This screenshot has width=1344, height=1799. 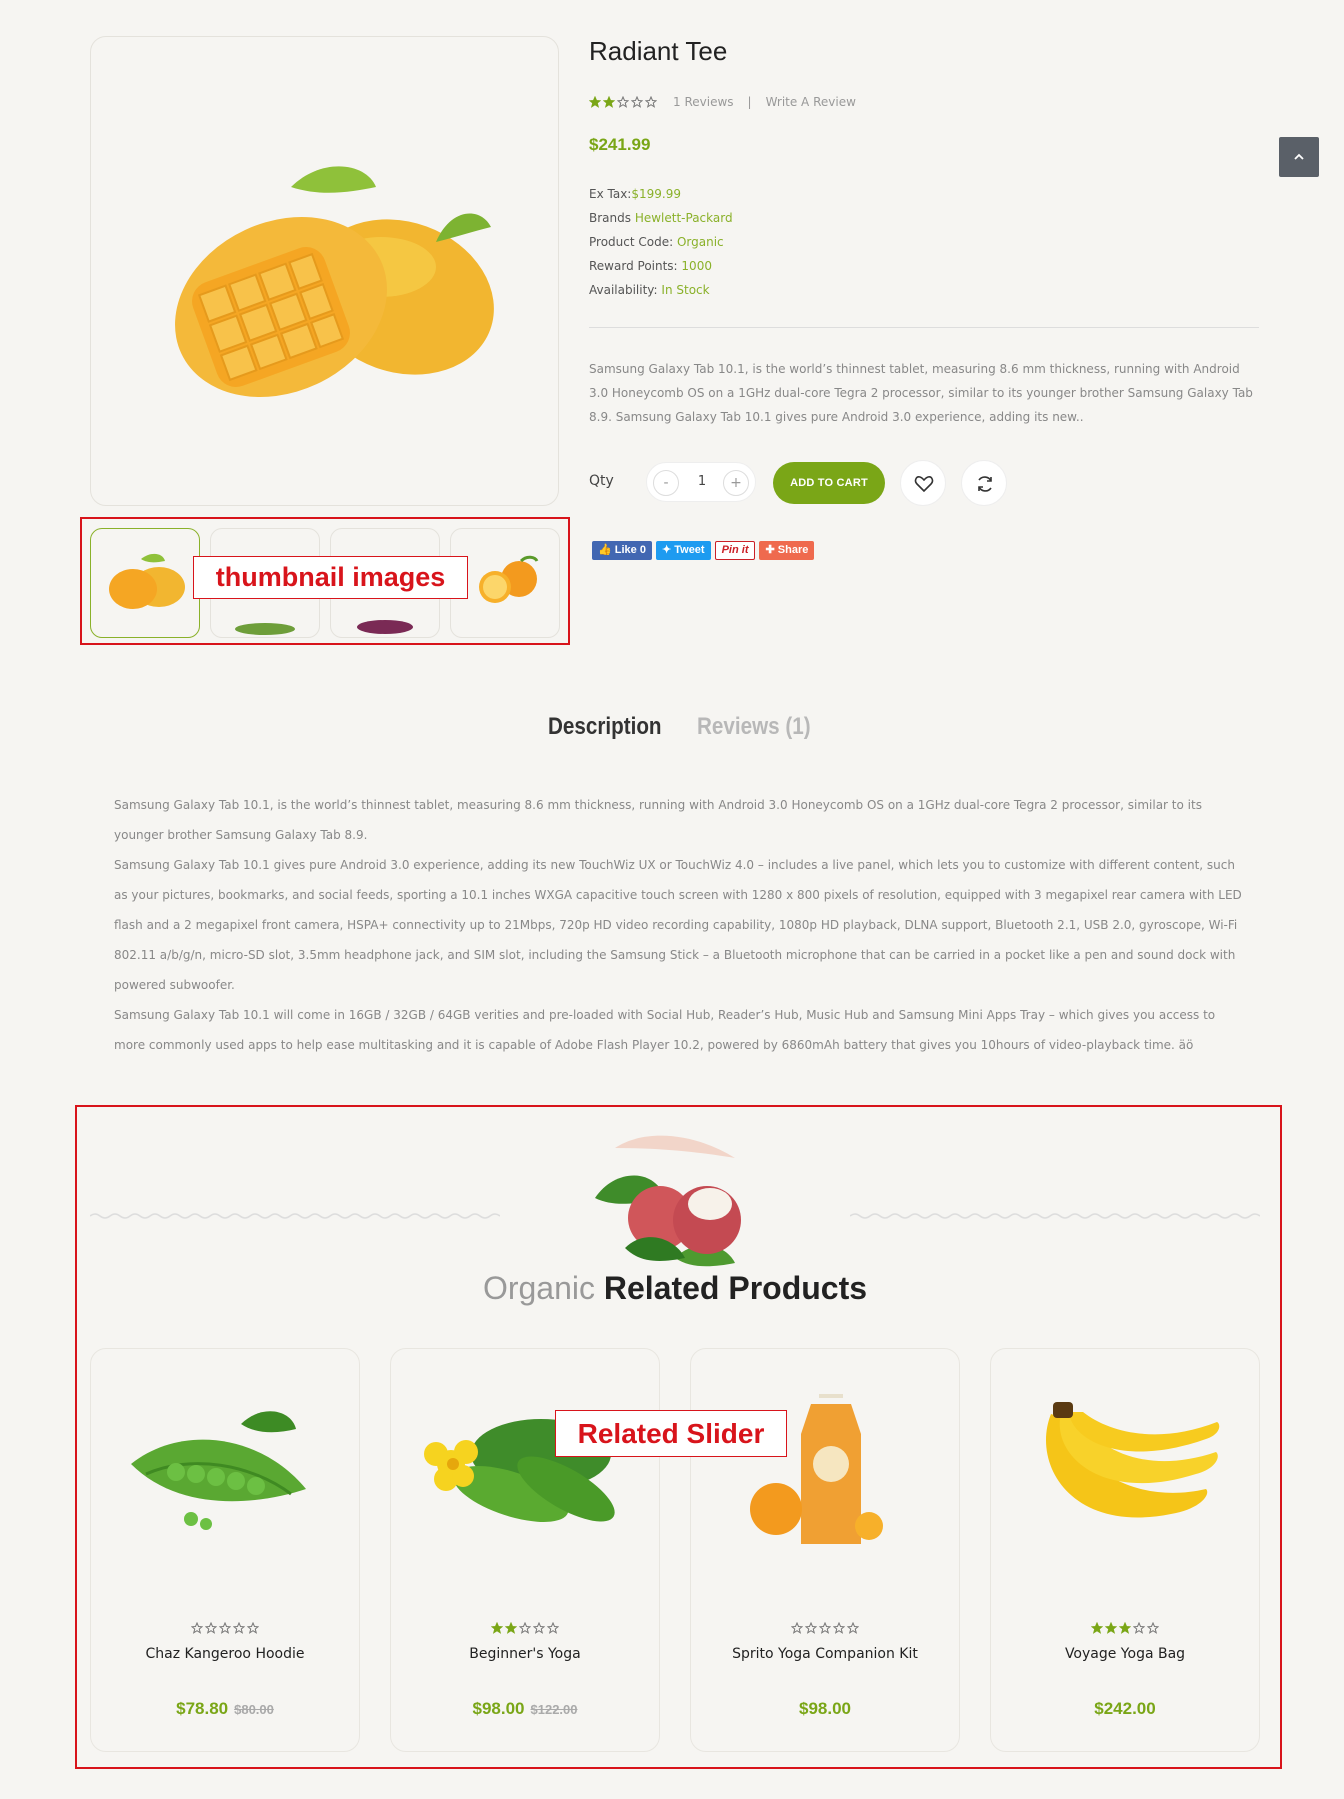 I want to click on product-name: Beginner's Yoga, so click(x=525, y=1654).